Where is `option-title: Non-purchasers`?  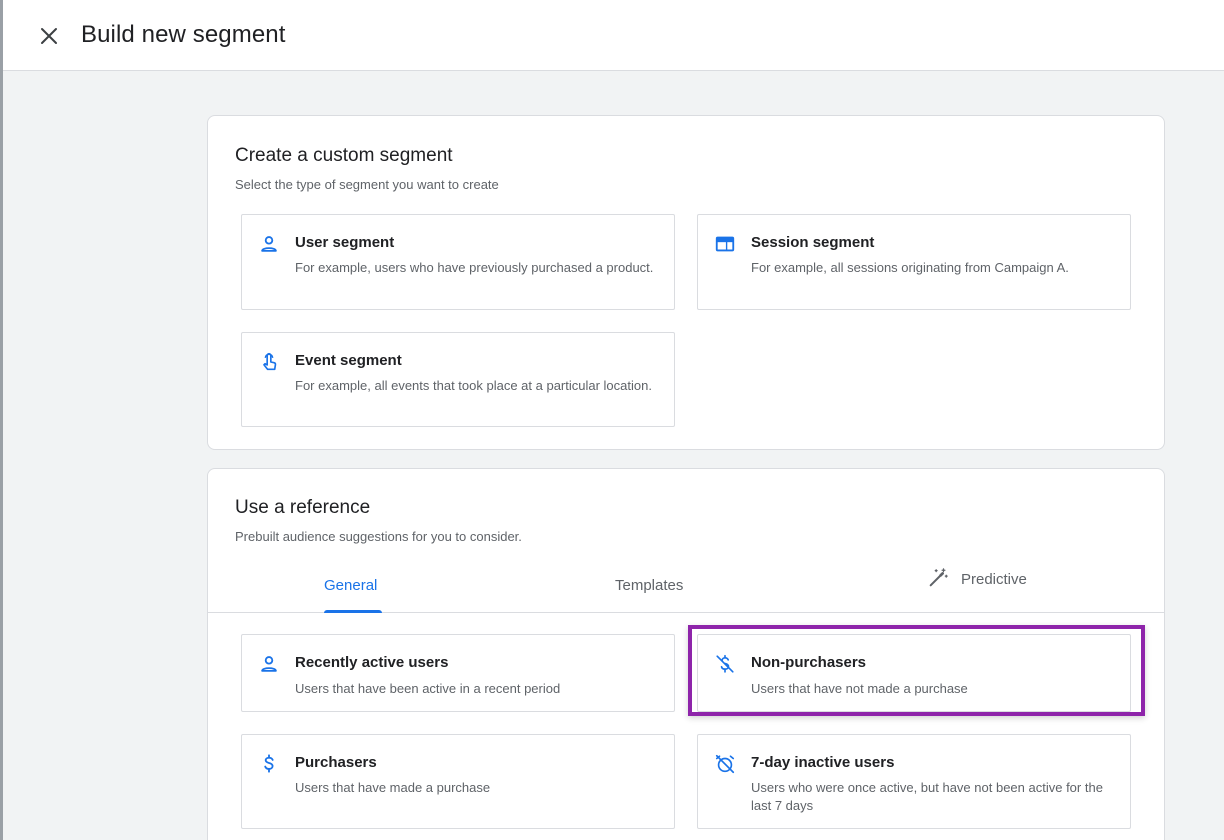 option-title: Non-purchasers is located at coordinates (809, 662).